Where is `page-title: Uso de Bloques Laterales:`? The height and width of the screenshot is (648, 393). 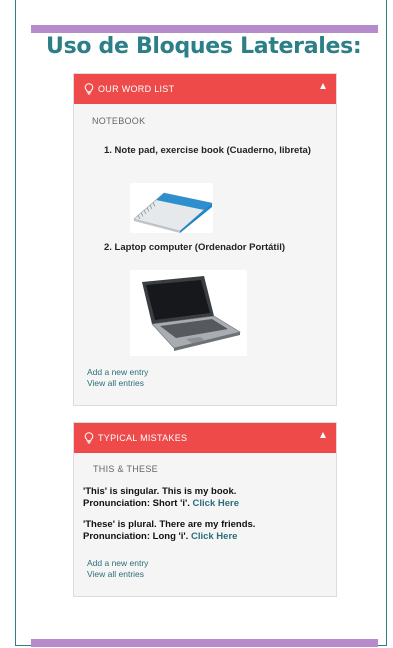
page-title: Uso de Bloques Laterales: is located at coordinates (204, 46).